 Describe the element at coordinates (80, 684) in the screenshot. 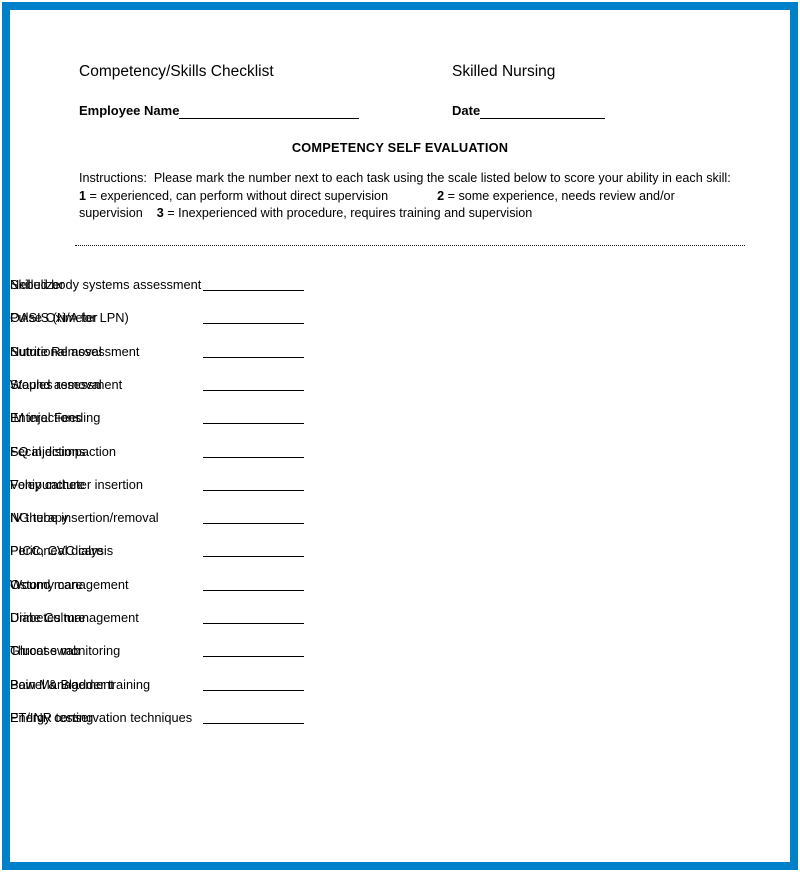

I see `skill-label: Bowel & Bladder training` at that location.